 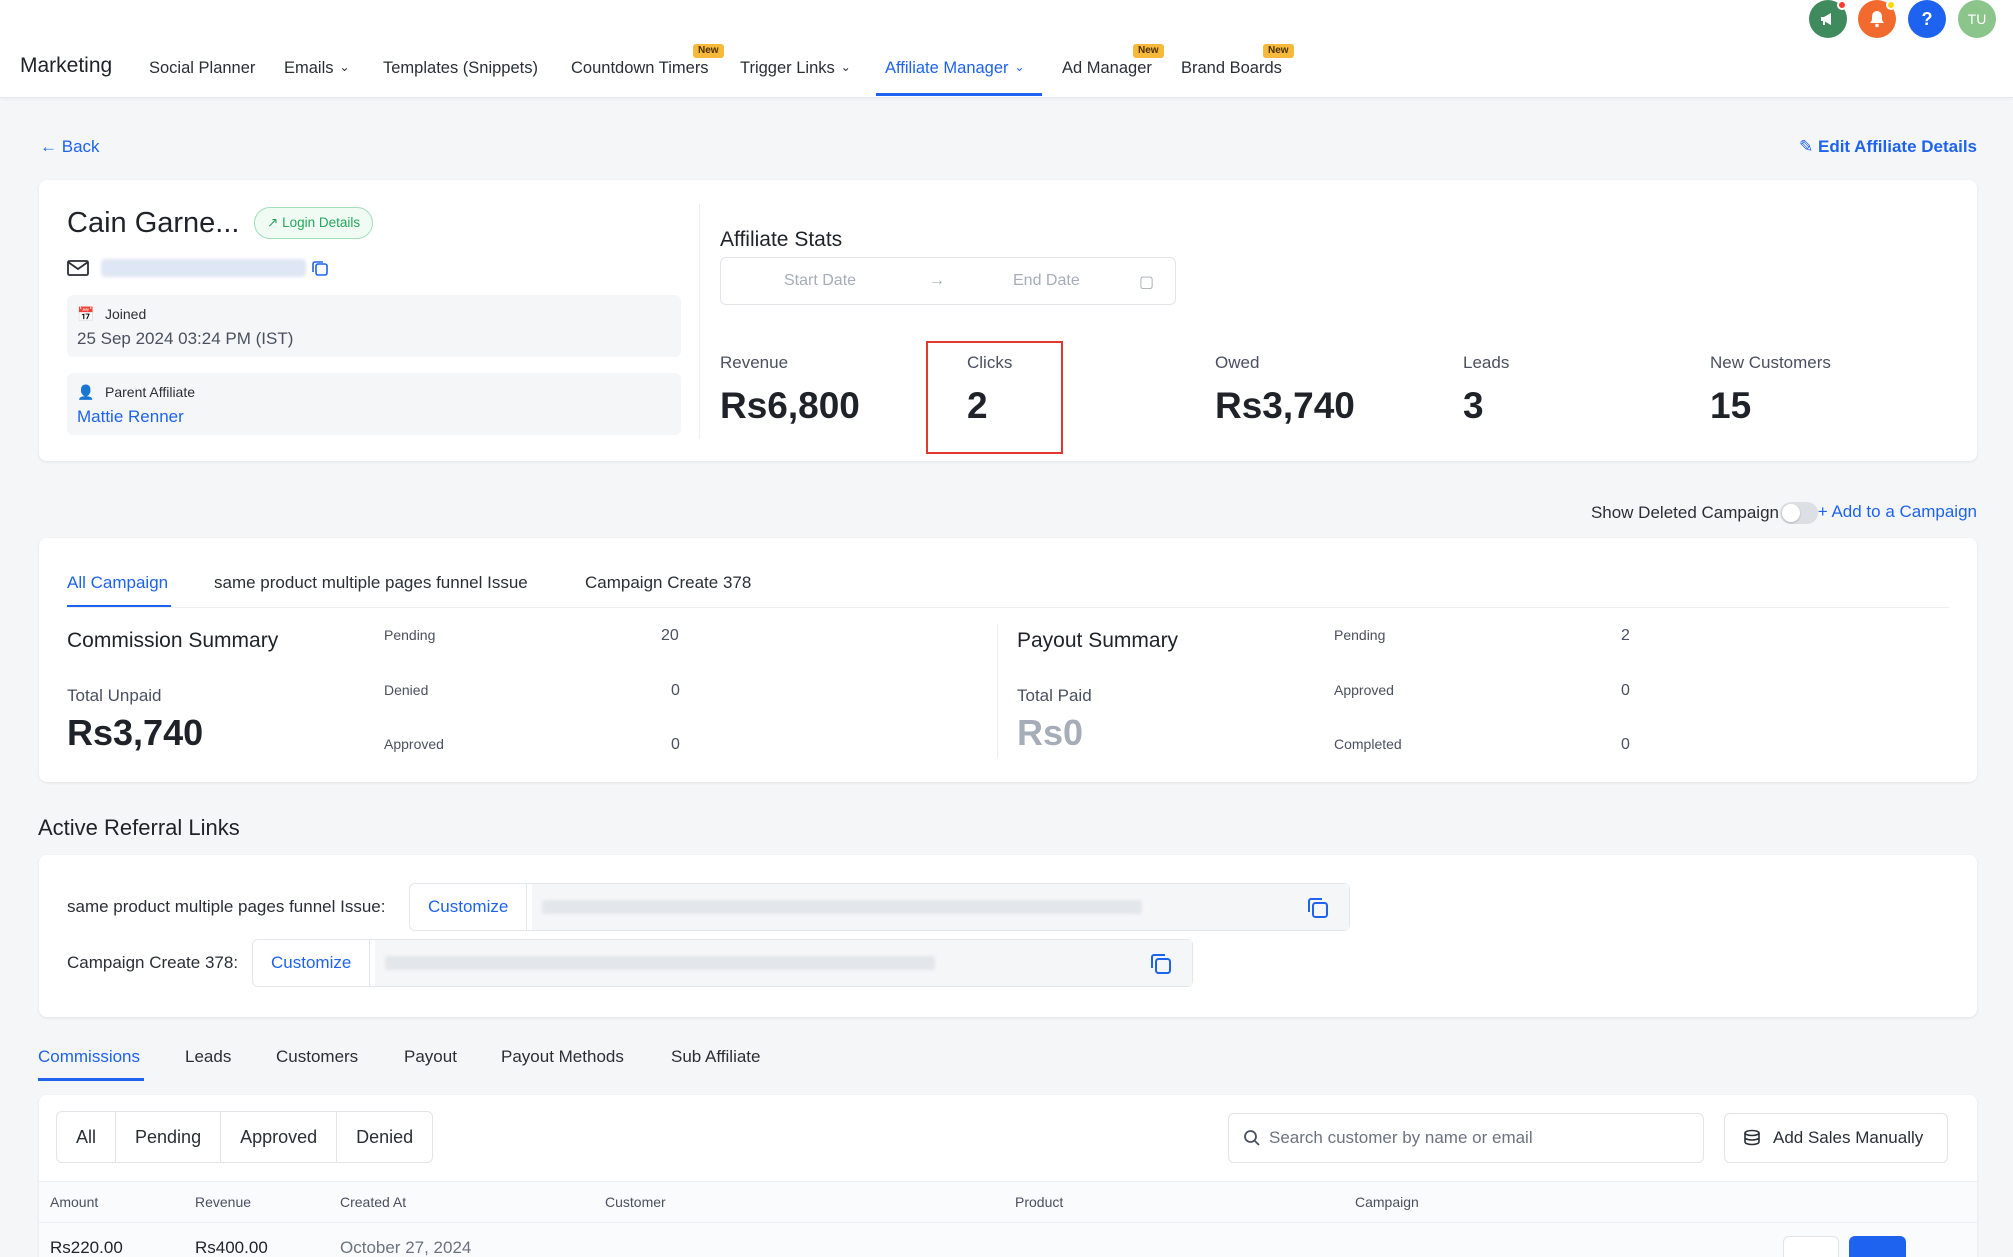 I want to click on clicks-highlight-box, so click(x=994, y=397).